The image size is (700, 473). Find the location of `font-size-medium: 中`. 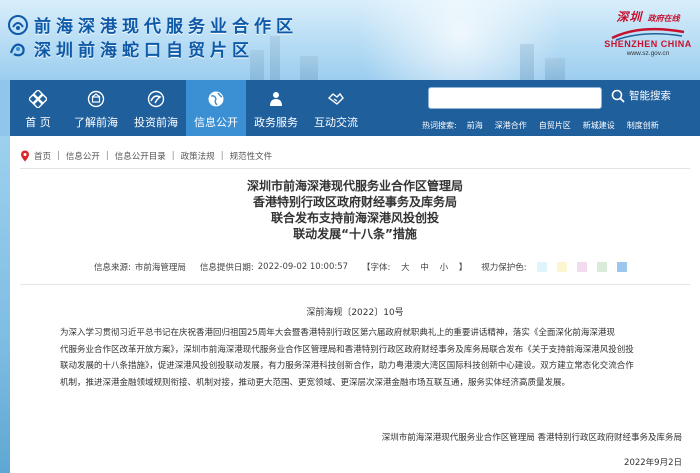

font-size-medium: 中 is located at coordinates (424, 268).